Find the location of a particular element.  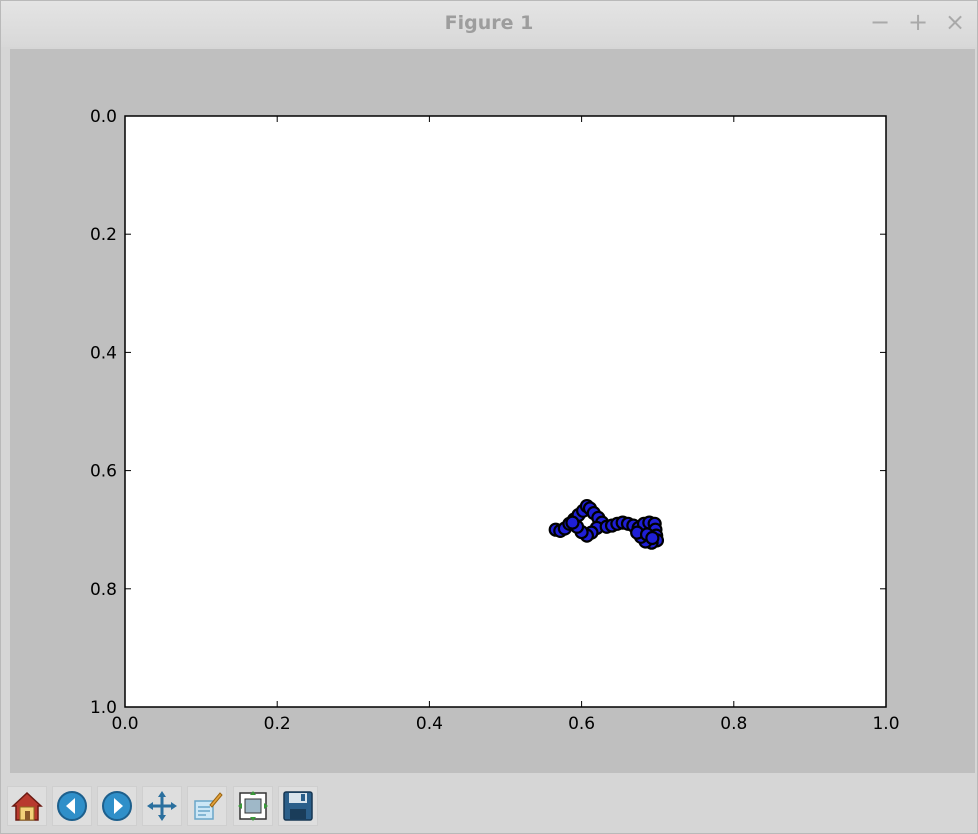

pan-button is located at coordinates (162, 806).